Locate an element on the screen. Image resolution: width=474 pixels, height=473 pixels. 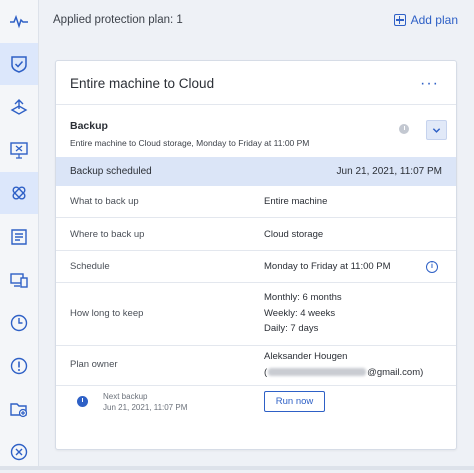
detail-label: Where to back up is located at coordinates (107, 234).